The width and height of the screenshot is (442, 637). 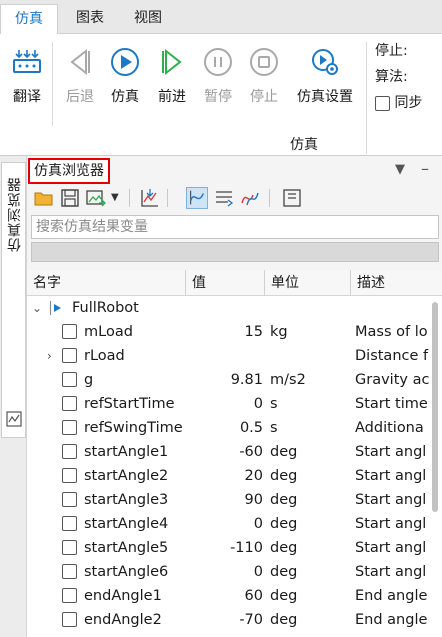 I want to click on step-back-icon, so click(x=80, y=62).